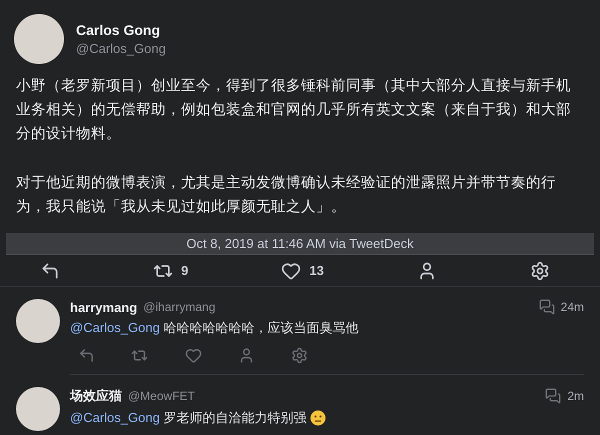 This screenshot has height=435, width=600. I want to click on like-button, so click(193, 355).